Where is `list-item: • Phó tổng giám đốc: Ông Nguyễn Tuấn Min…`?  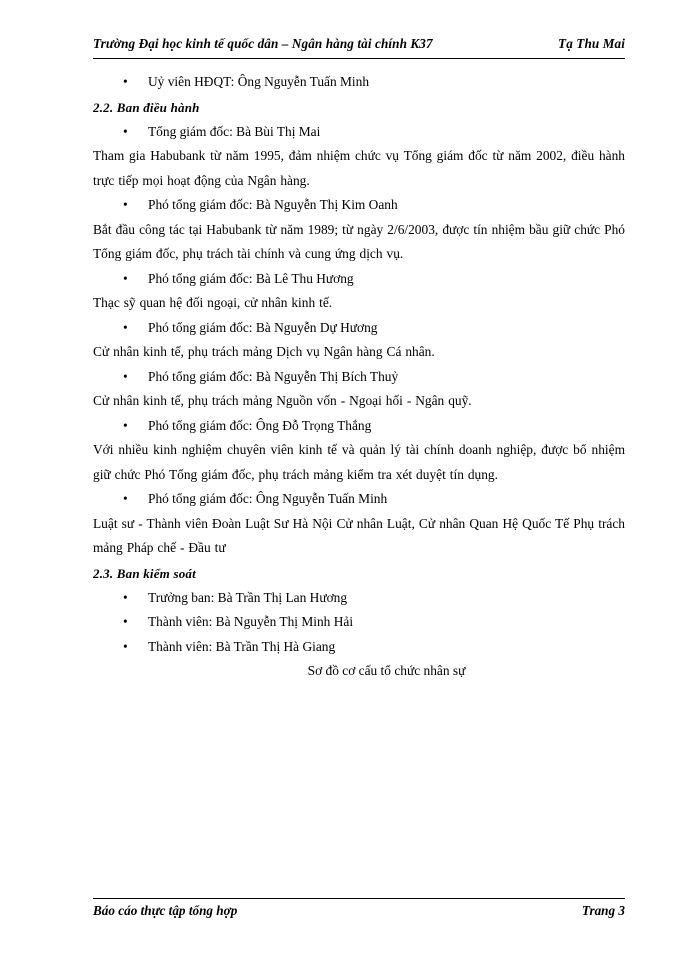 list-item: • Phó tổng giám đốc: Ông Nguyễn Tuấn Min… is located at coordinates (359, 499).